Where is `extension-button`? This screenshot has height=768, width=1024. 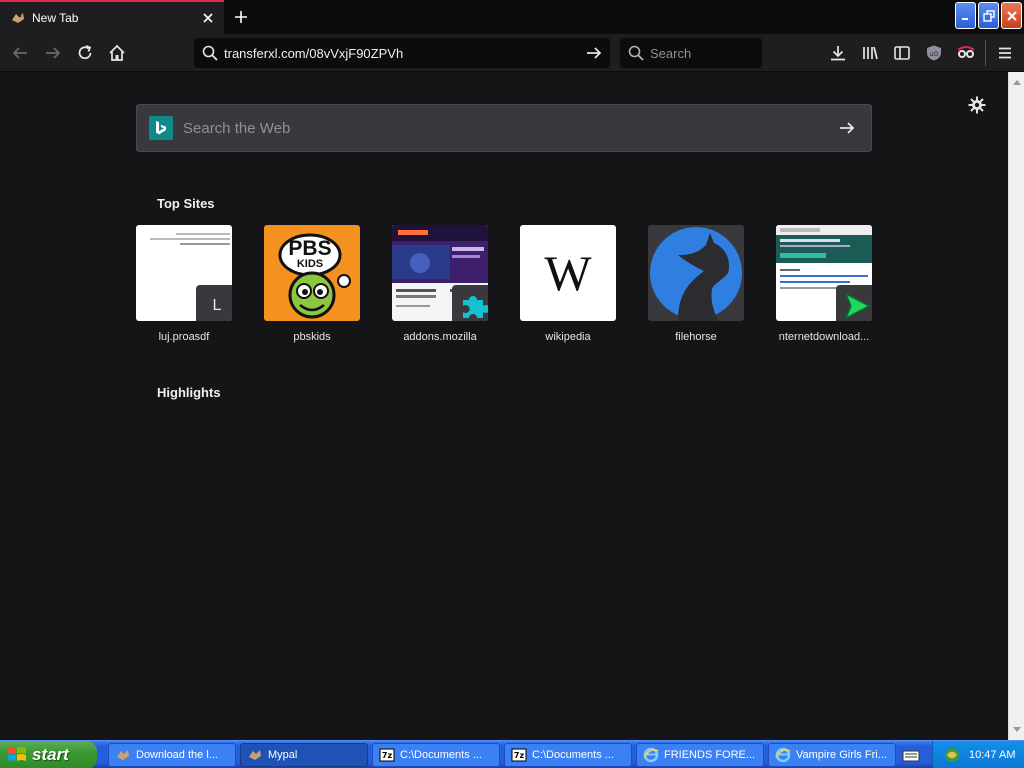 extension-button is located at coordinates (966, 53).